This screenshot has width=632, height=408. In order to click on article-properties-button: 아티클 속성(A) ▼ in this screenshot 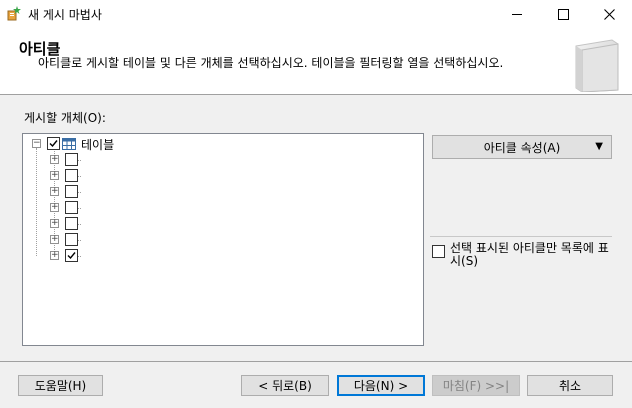, I will do `click(522, 147)`.